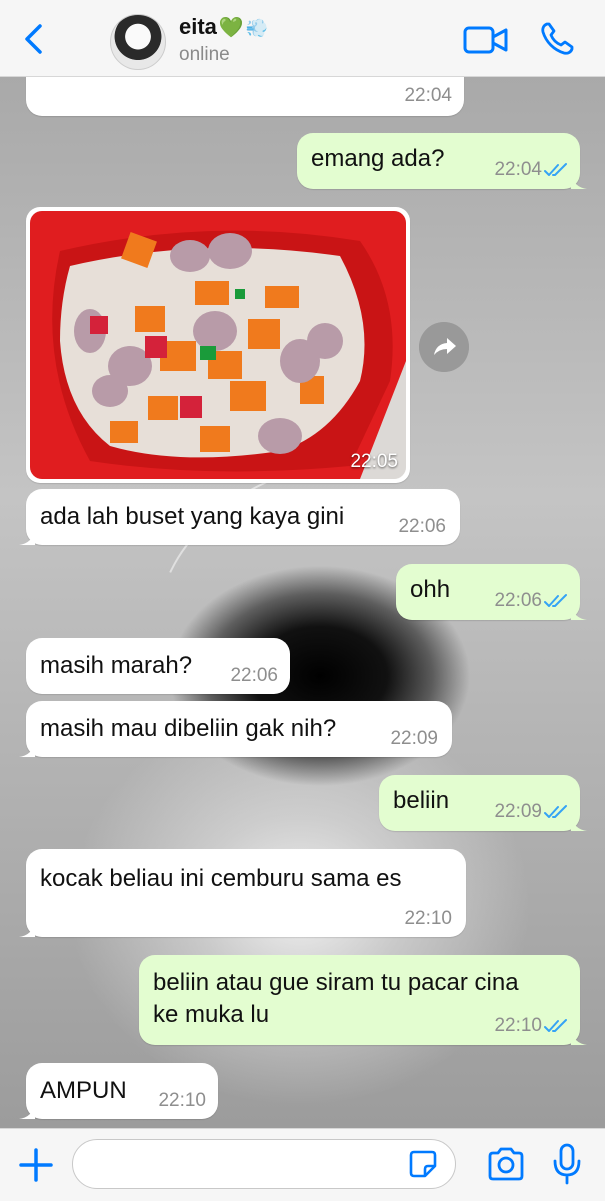  What do you see at coordinates (336, 982) in the screenshot?
I see `message-text-line-1: beliin atau gue siram tu pacar cina` at bounding box center [336, 982].